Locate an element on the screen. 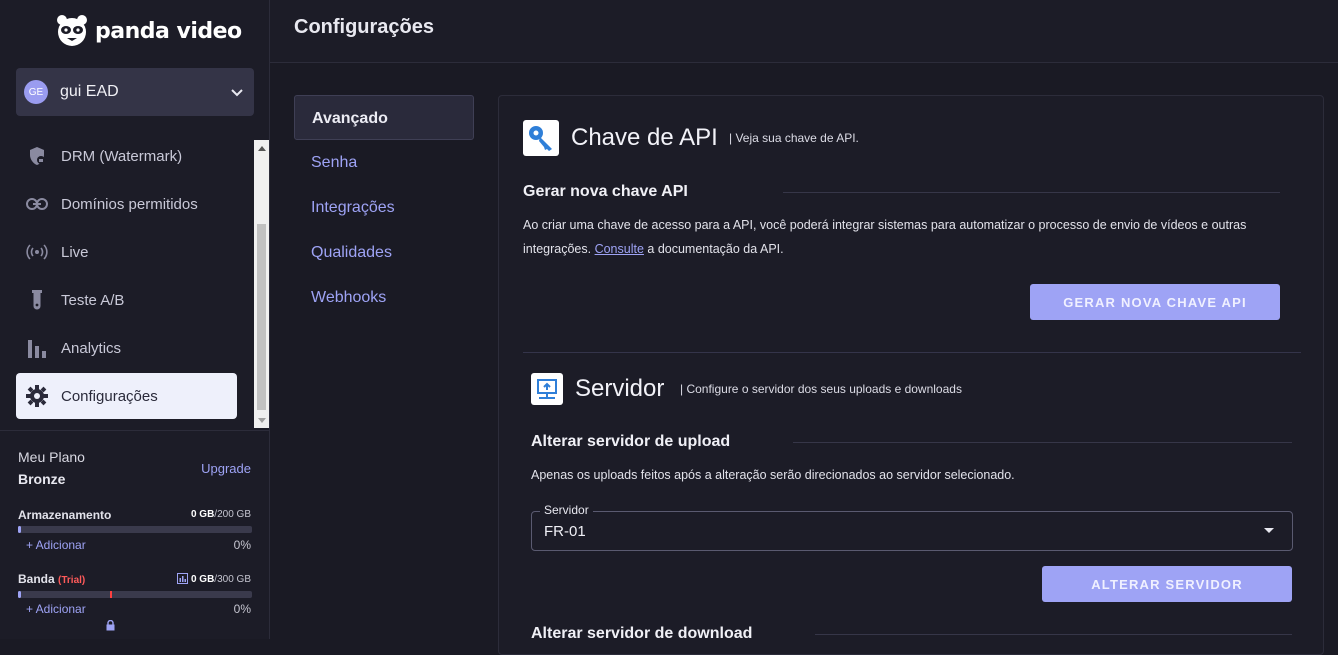 This screenshot has width=1338, height=655. upload-heading-rule is located at coordinates (1042, 442).